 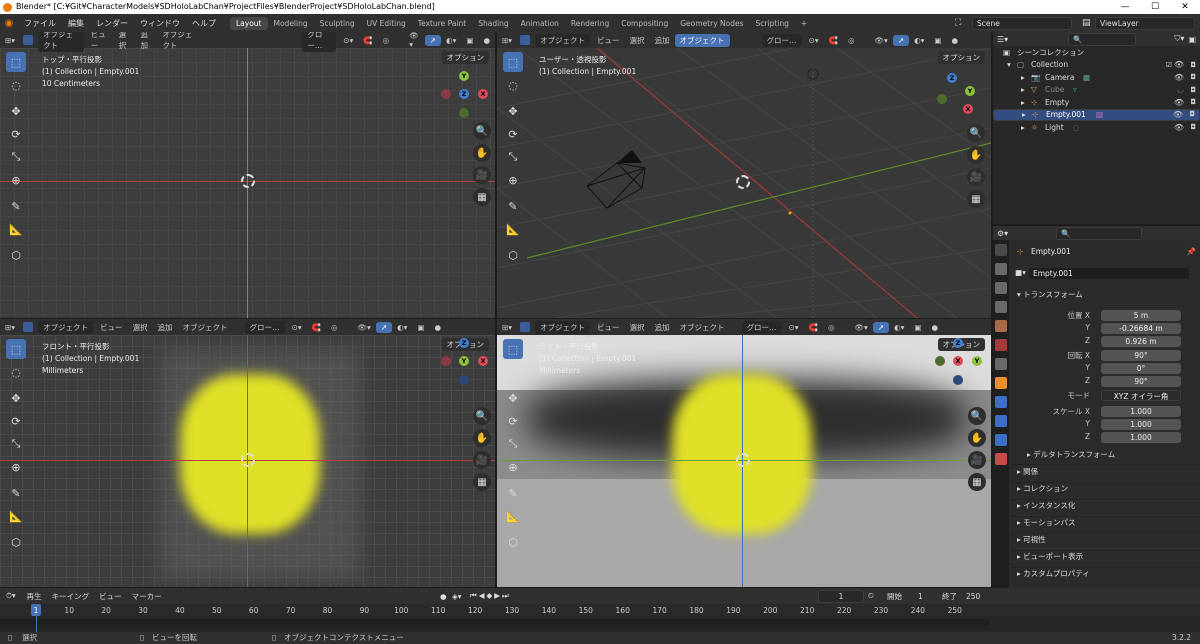 What do you see at coordinates (540, 23) in the screenshot?
I see `tab-animation: Animation` at bounding box center [540, 23].